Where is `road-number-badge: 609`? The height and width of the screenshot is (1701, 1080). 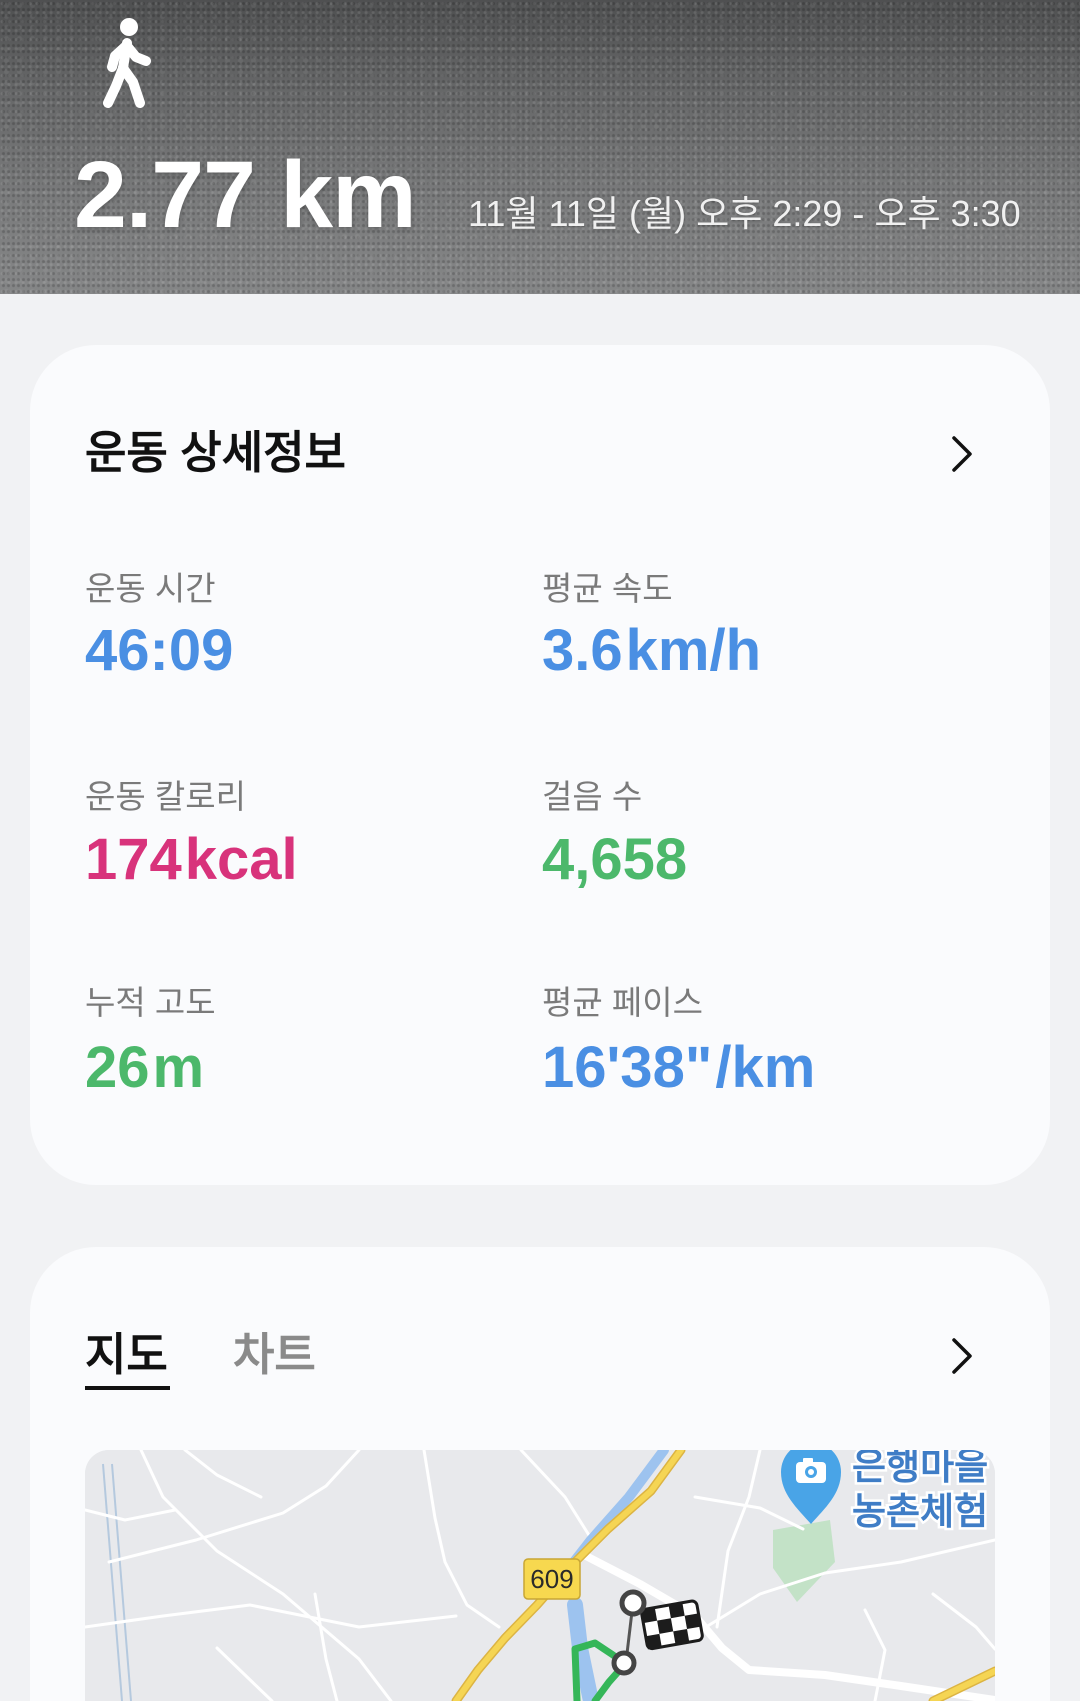
road-number-badge: 609 is located at coordinates (552, 1579).